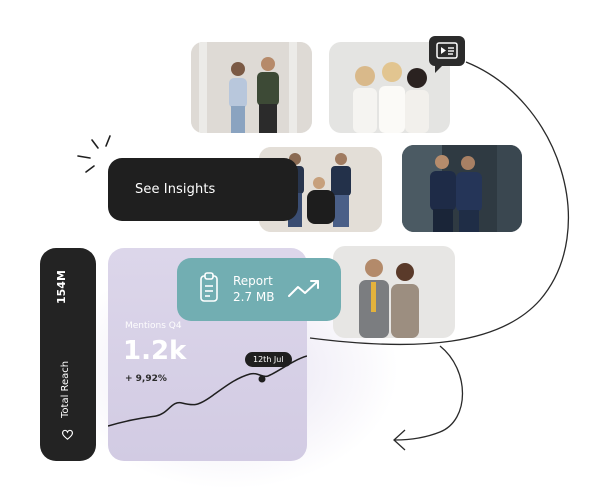  What do you see at coordinates (447, 50) in the screenshot?
I see `video-icon` at bounding box center [447, 50].